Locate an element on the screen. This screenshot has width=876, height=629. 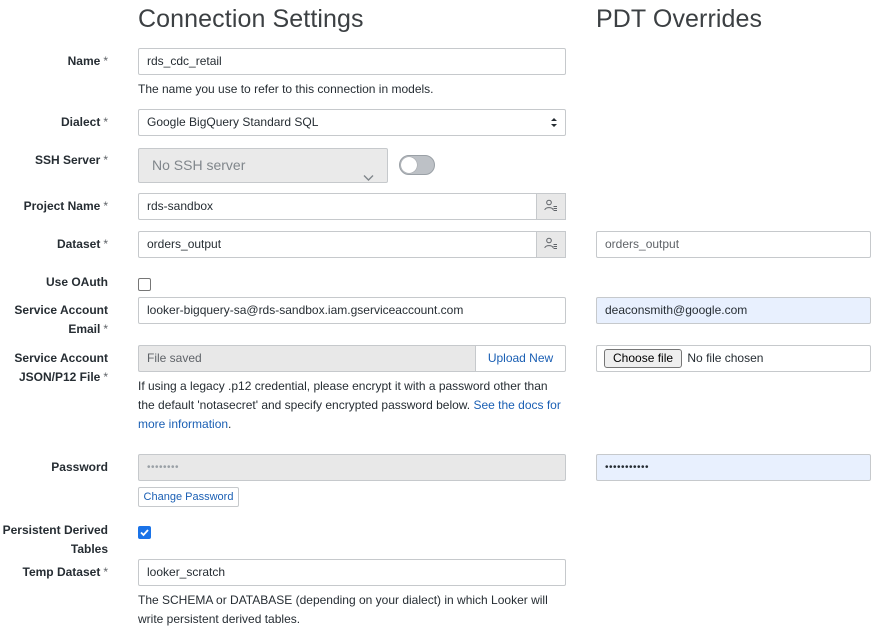
password-input: •••••••• is located at coordinates (352, 467).